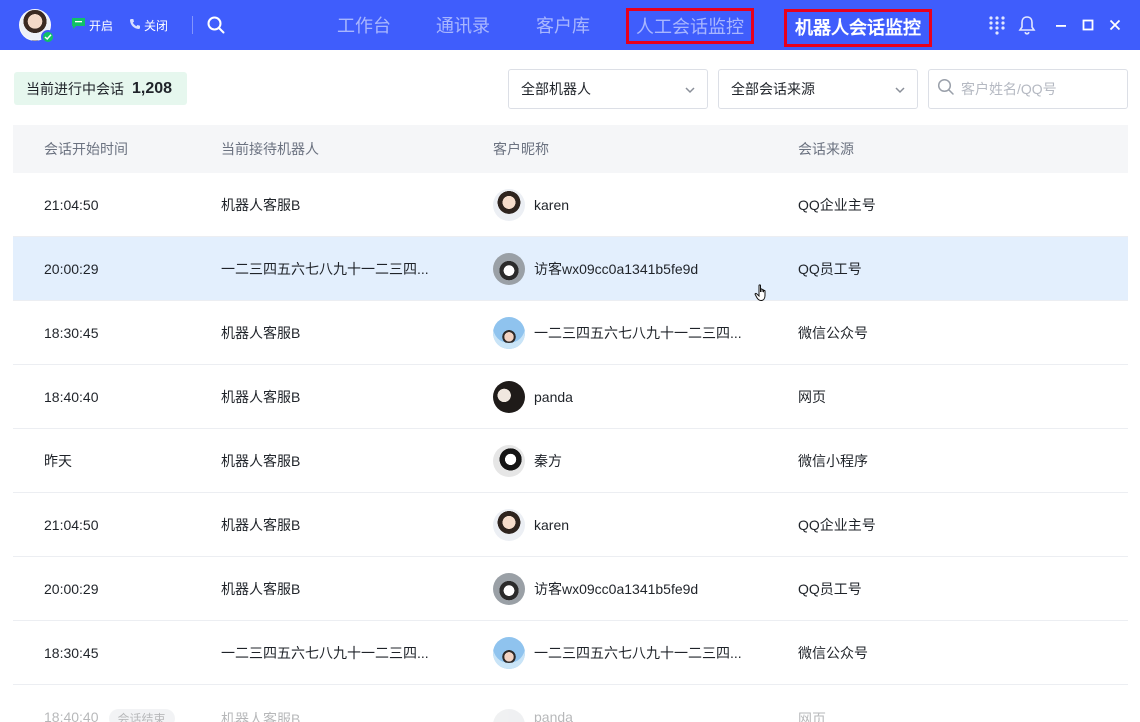 The width and height of the screenshot is (1140, 722). I want to click on session-ended-badge: 会话结束, so click(141, 715).